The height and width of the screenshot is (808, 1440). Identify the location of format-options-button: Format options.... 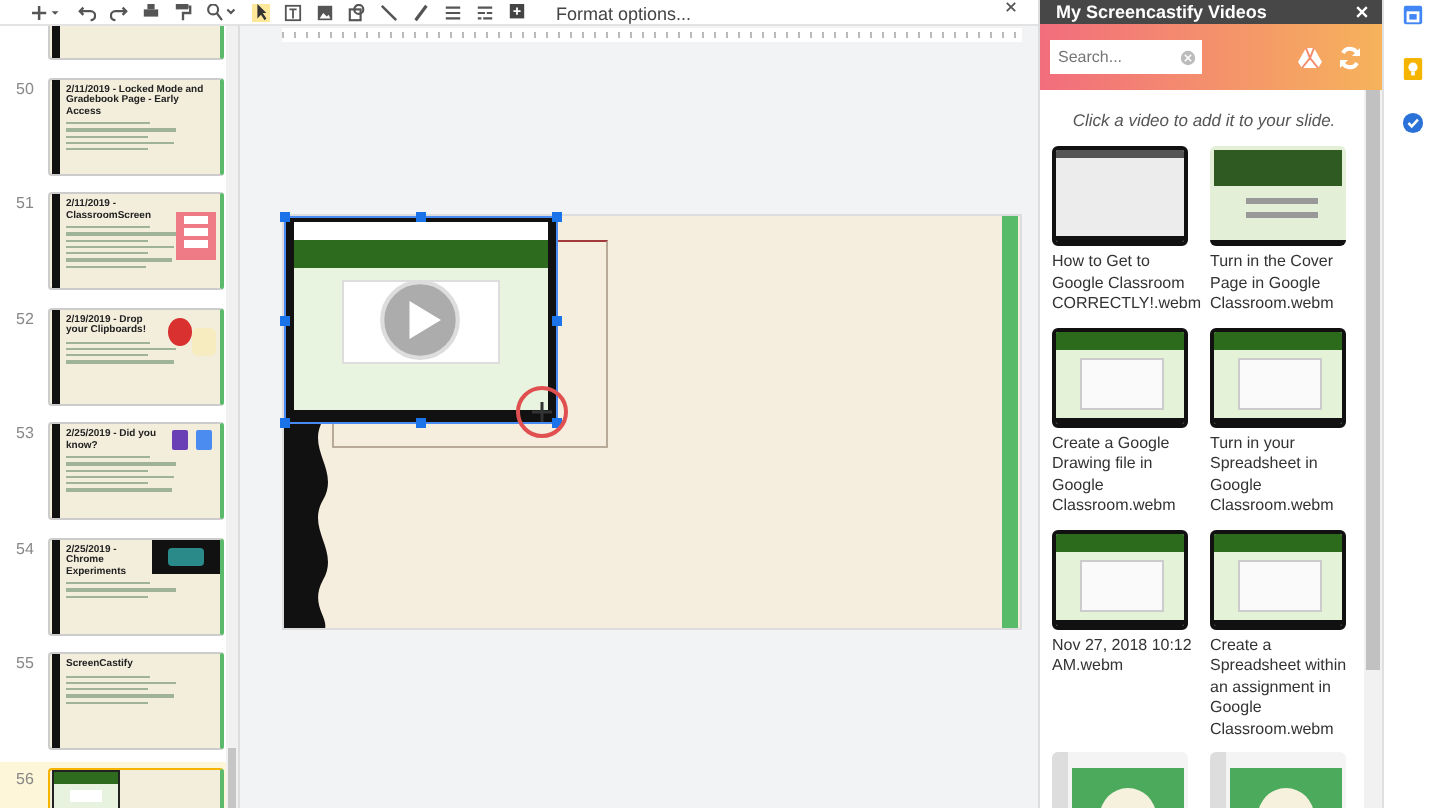
(624, 14).